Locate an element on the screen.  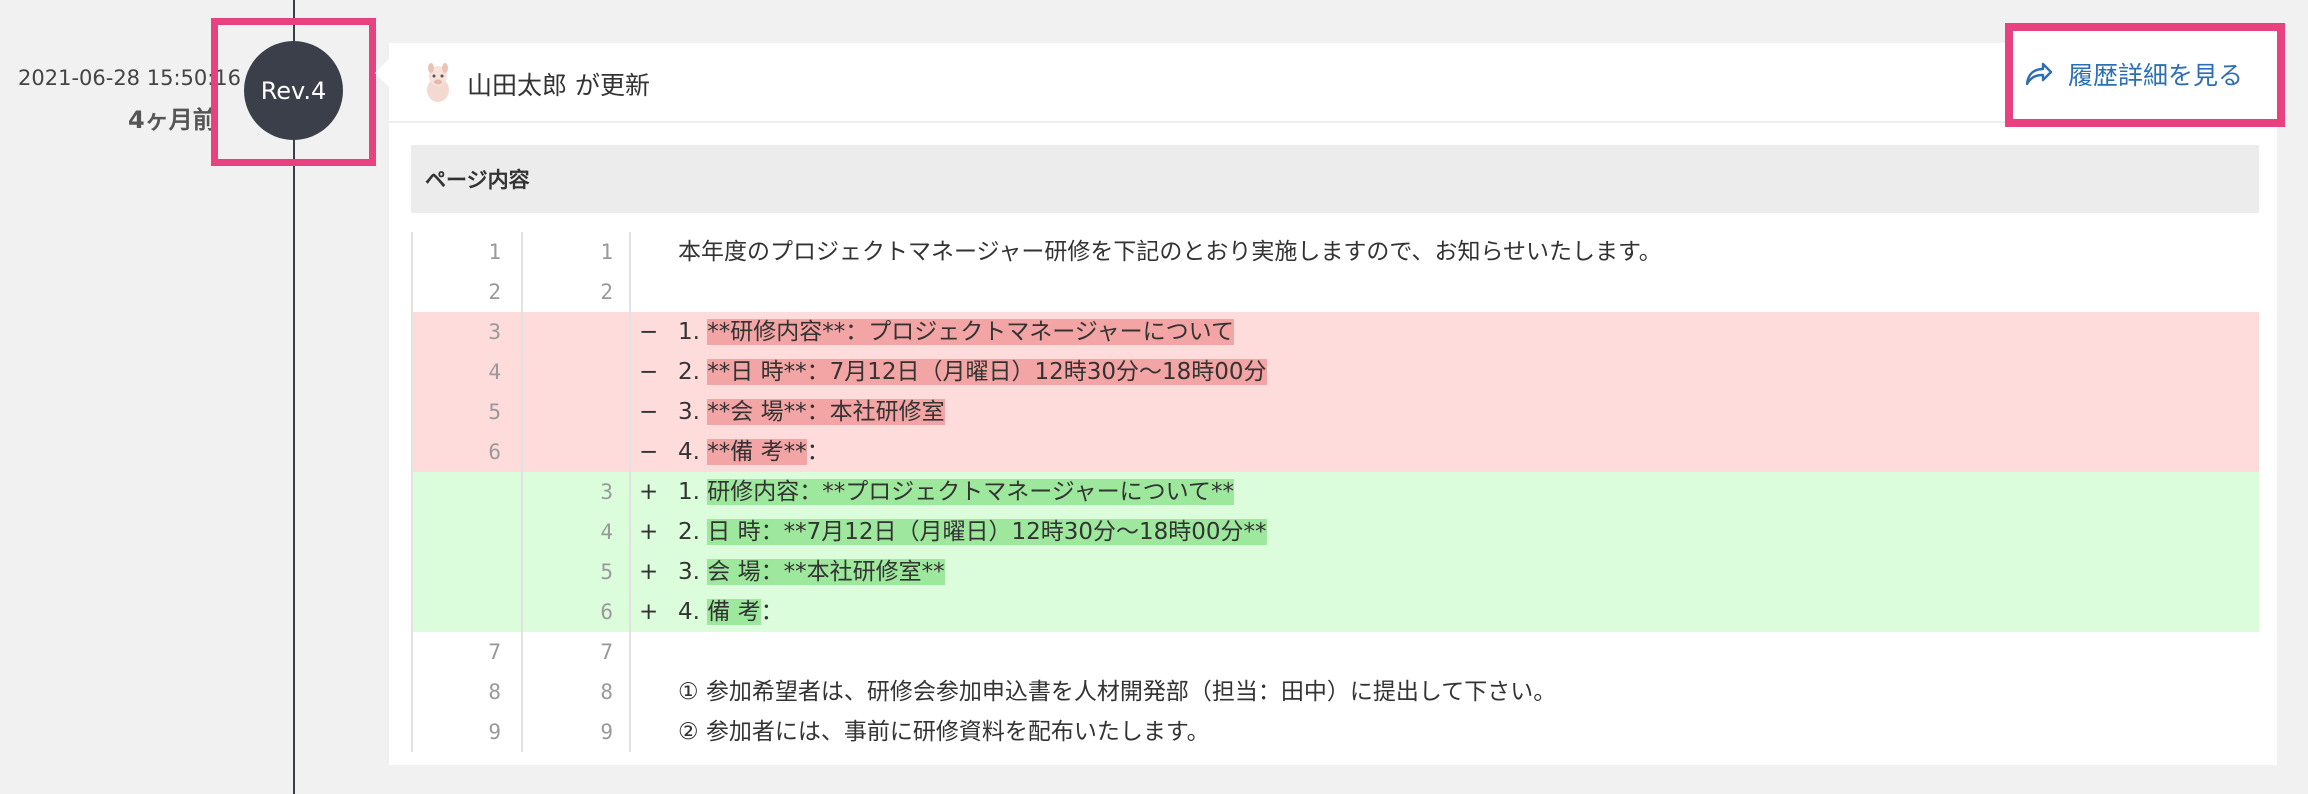
old-line-number: 7 is located at coordinates (456, 652).